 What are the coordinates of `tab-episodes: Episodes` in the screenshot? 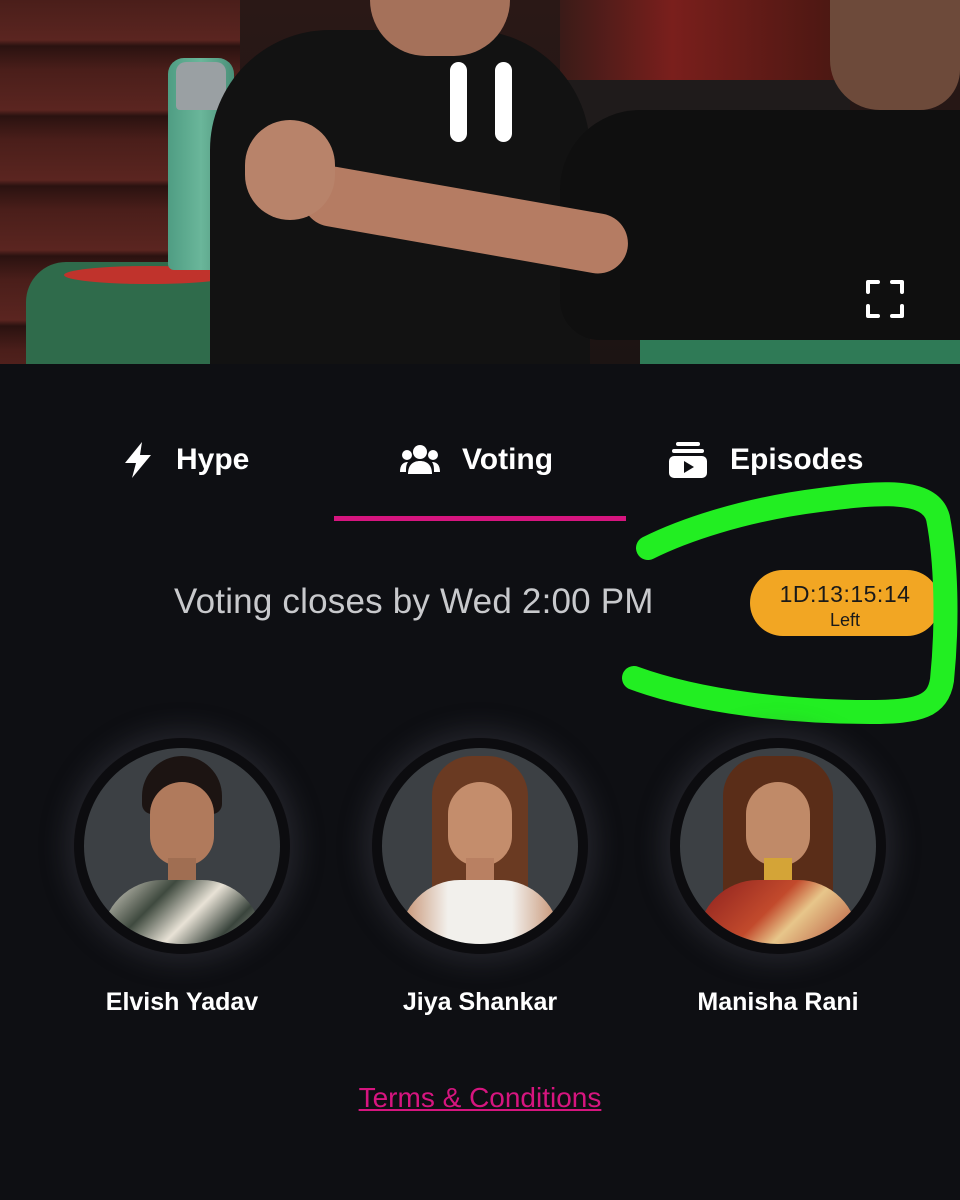 It's located at (765, 460).